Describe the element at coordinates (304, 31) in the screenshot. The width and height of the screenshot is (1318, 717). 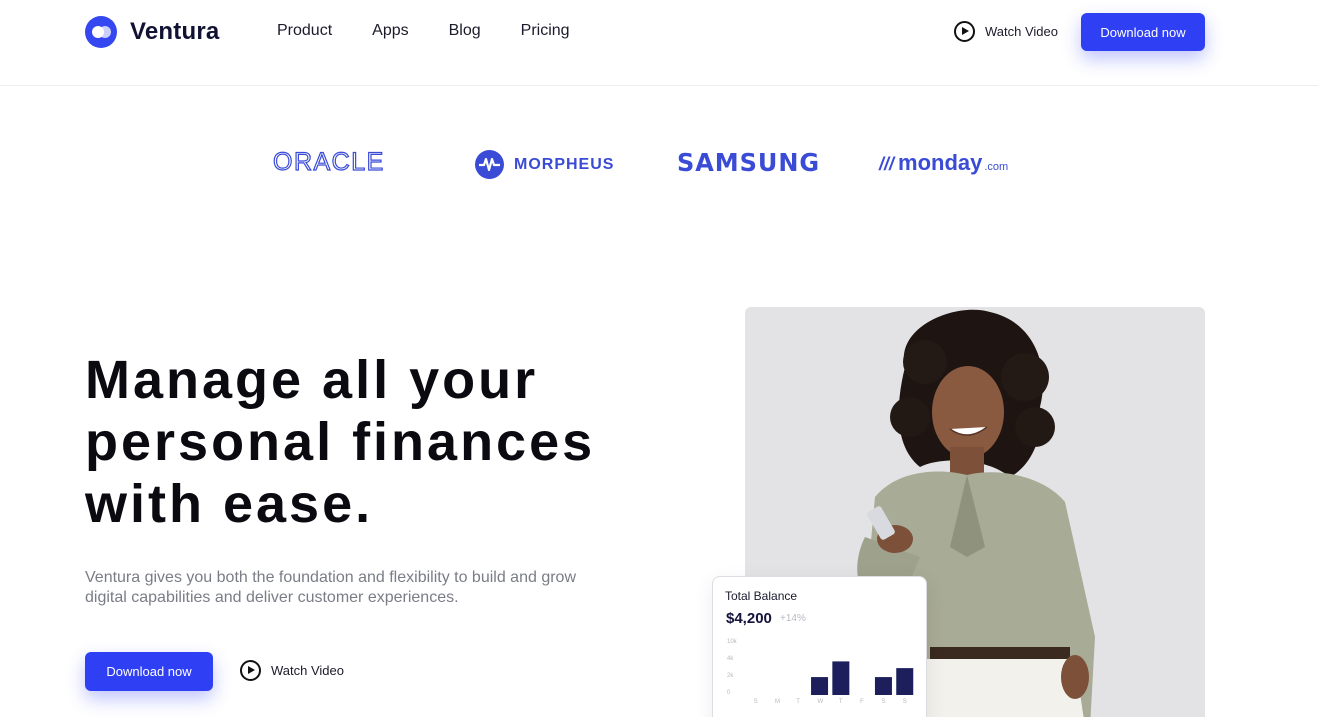
I see `nav-item-product: Product` at that location.